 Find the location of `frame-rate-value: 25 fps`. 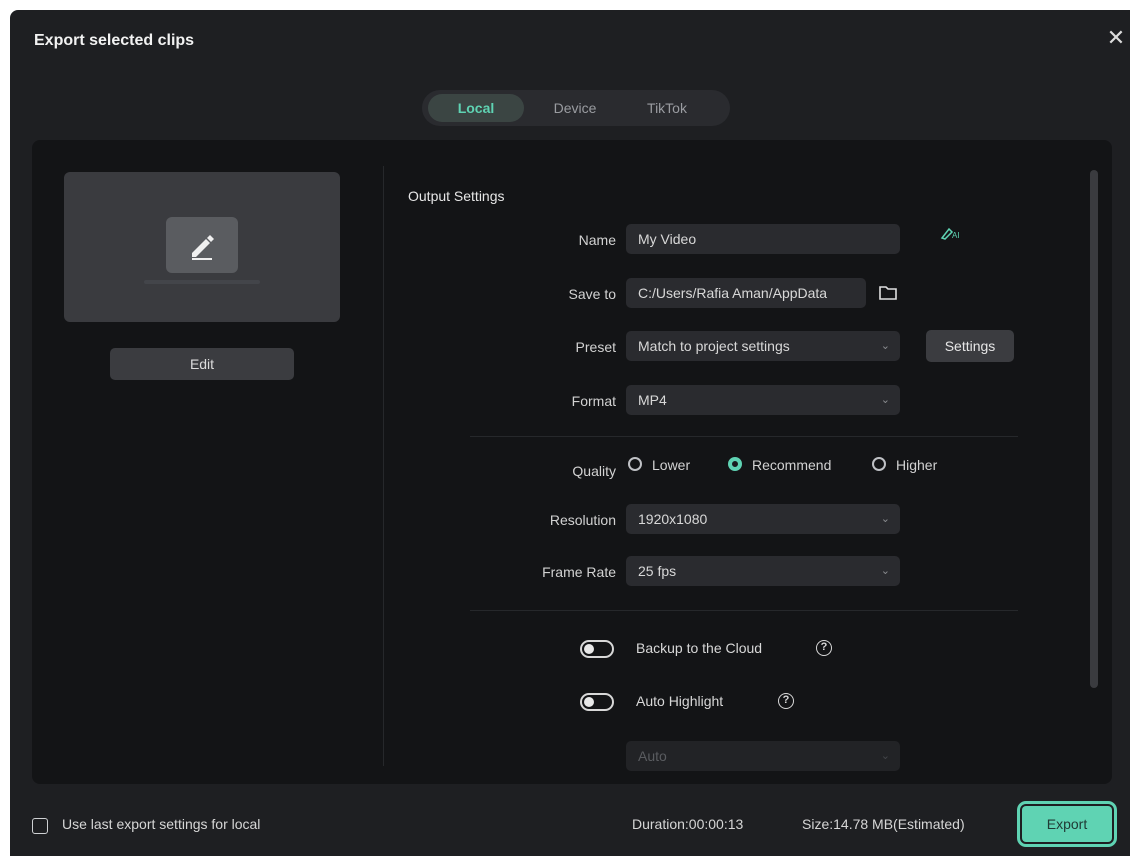

frame-rate-value: 25 fps is located at coordinates (657, 571).